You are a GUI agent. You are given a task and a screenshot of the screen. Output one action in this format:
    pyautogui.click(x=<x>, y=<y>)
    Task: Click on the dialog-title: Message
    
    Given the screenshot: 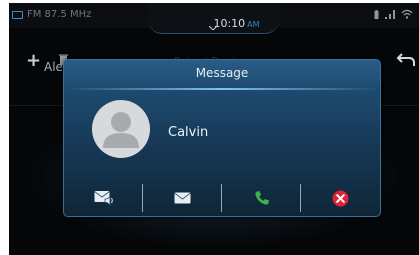 What is the action you would take?
    pyautogui.click(x=222, y=73)
    